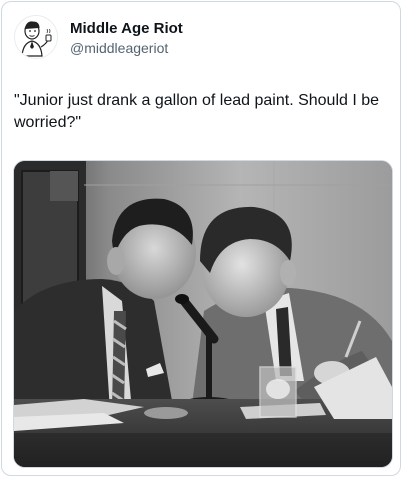  I want to click on author-display-name: Middle Age Riot, so click(126, 29).